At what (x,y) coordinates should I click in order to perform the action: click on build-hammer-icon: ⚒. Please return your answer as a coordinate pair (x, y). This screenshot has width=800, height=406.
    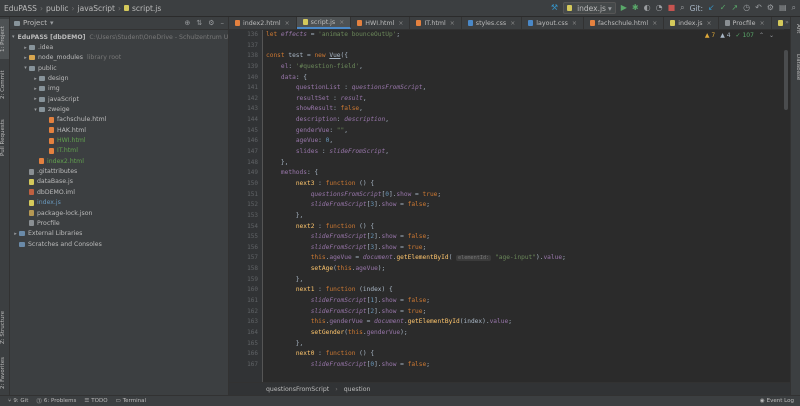
    Looking at the image, I should click on (554, 8).